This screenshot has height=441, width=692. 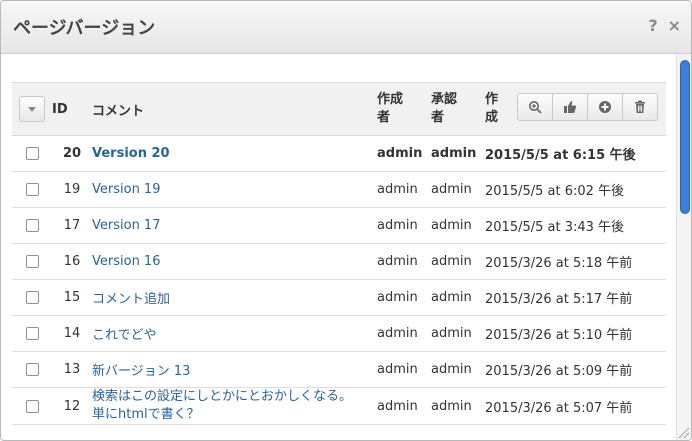 I want to click on approve-button, so click(x=570, y=107).